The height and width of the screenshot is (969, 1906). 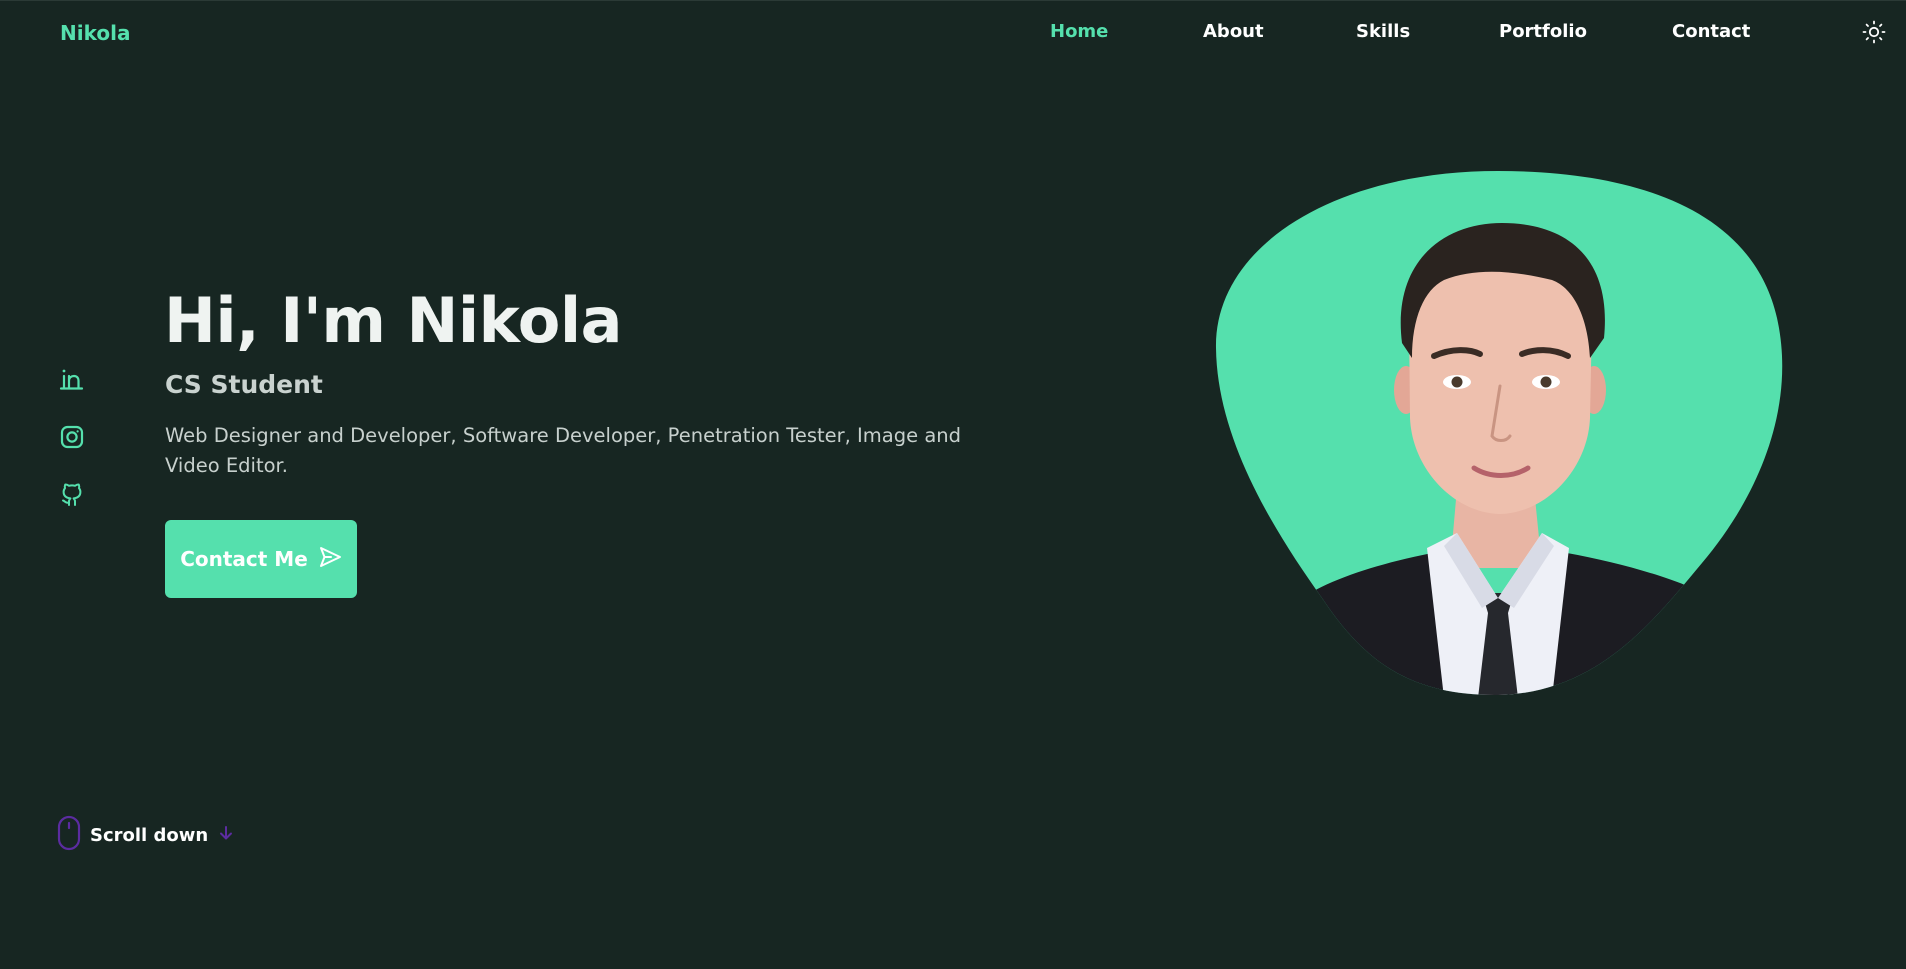 What do you see at coordinates (1233, 31) in the screenshot?
I see `nav-link-about: About` at bounding box center [1233, 31].